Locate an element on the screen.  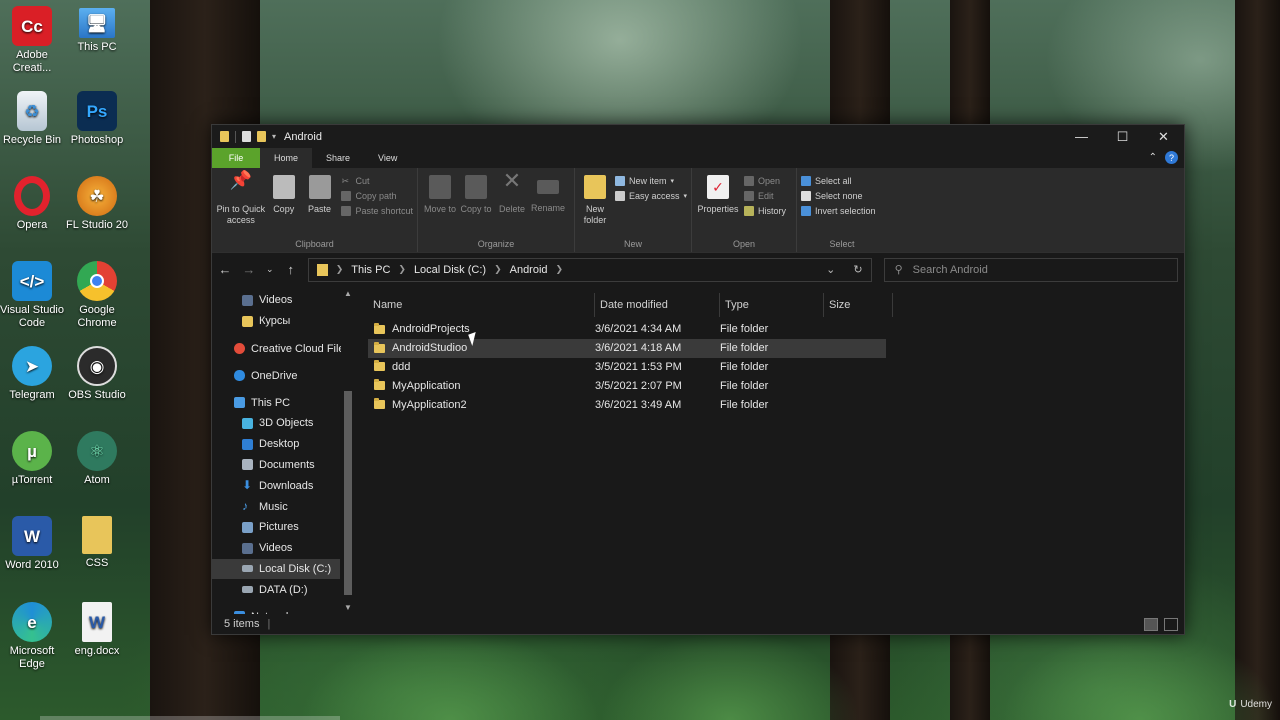
move-to-button: Move to is located at coordinates (440, 204).